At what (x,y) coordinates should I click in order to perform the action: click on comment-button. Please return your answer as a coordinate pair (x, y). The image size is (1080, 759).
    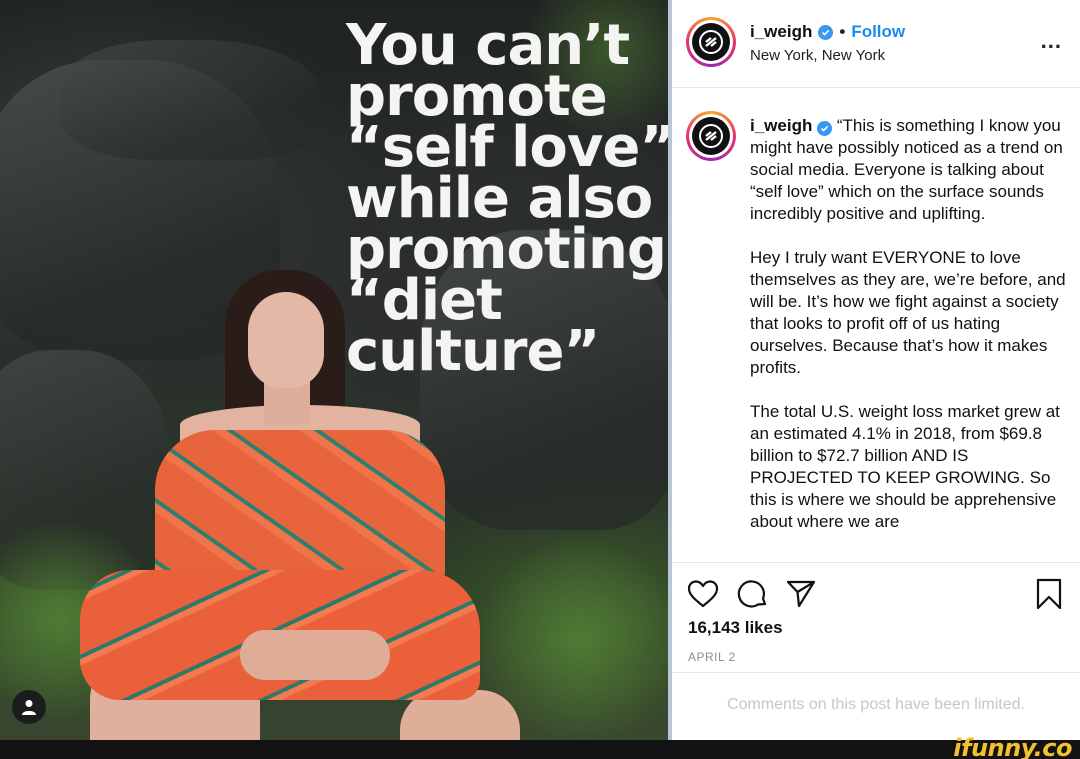
    Looking at the image, I should click on (753, 594).